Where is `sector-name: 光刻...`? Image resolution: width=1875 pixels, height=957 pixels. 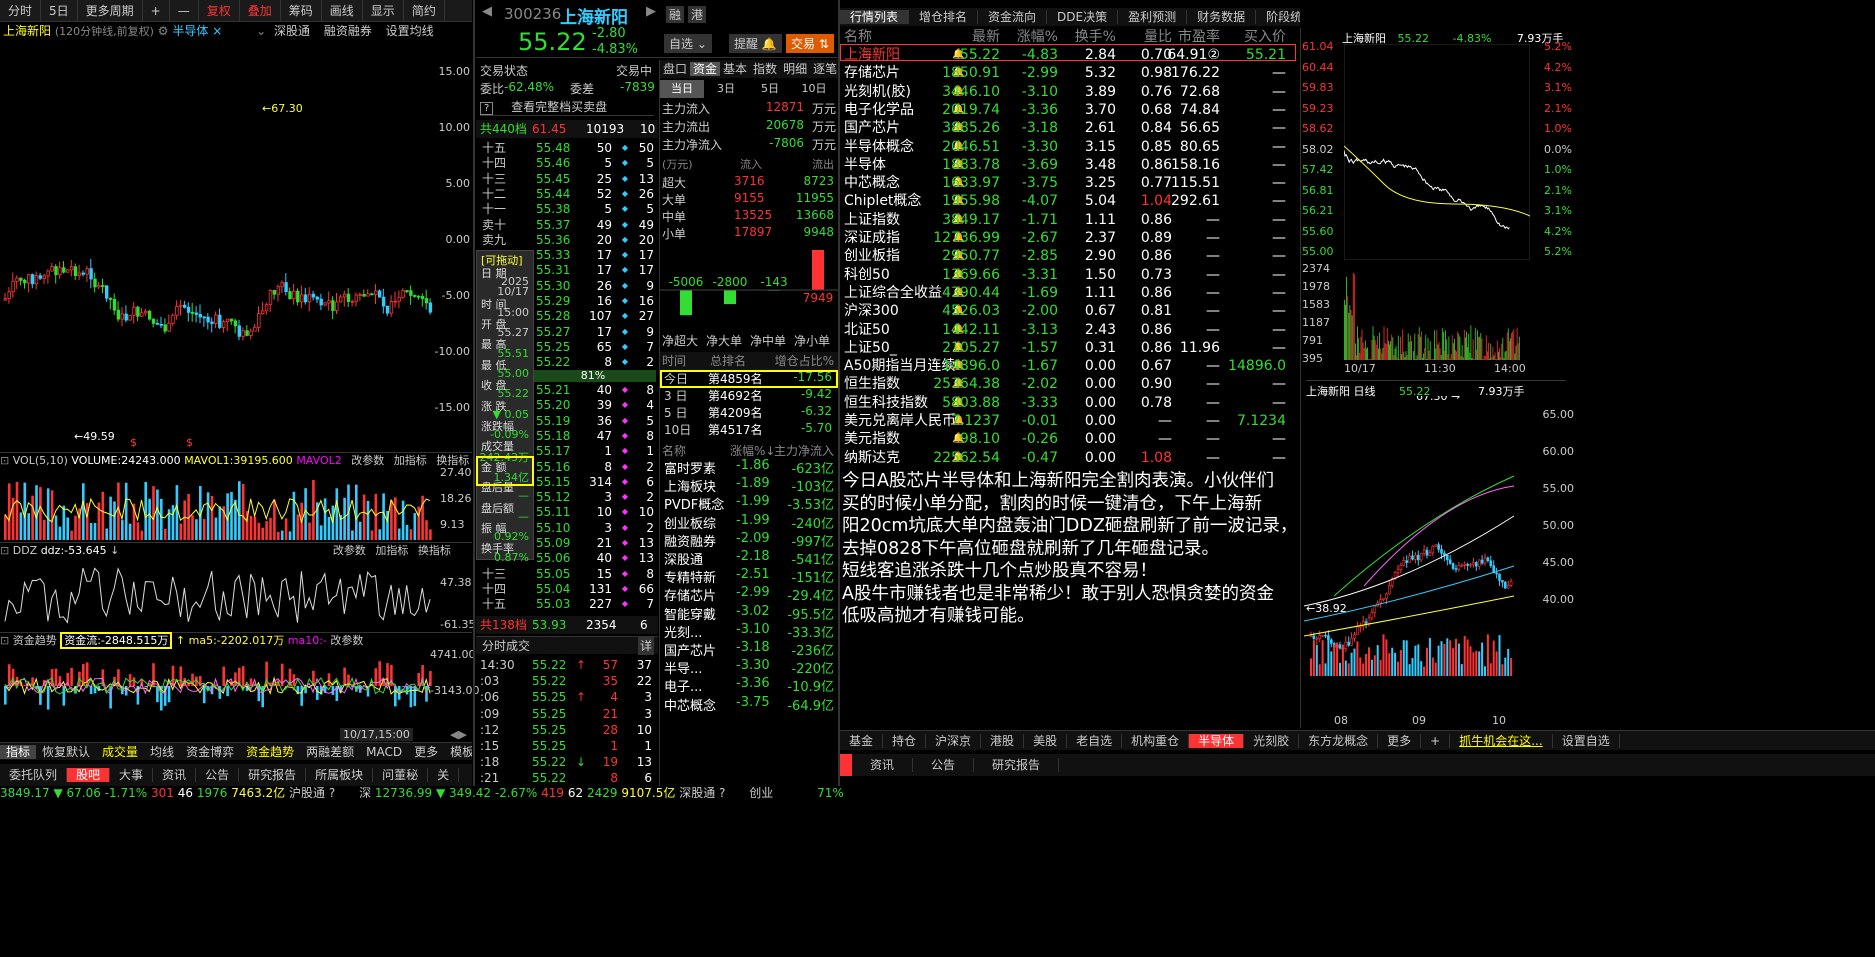 sector-name: 光刻... is located at coordinates (683, 631).